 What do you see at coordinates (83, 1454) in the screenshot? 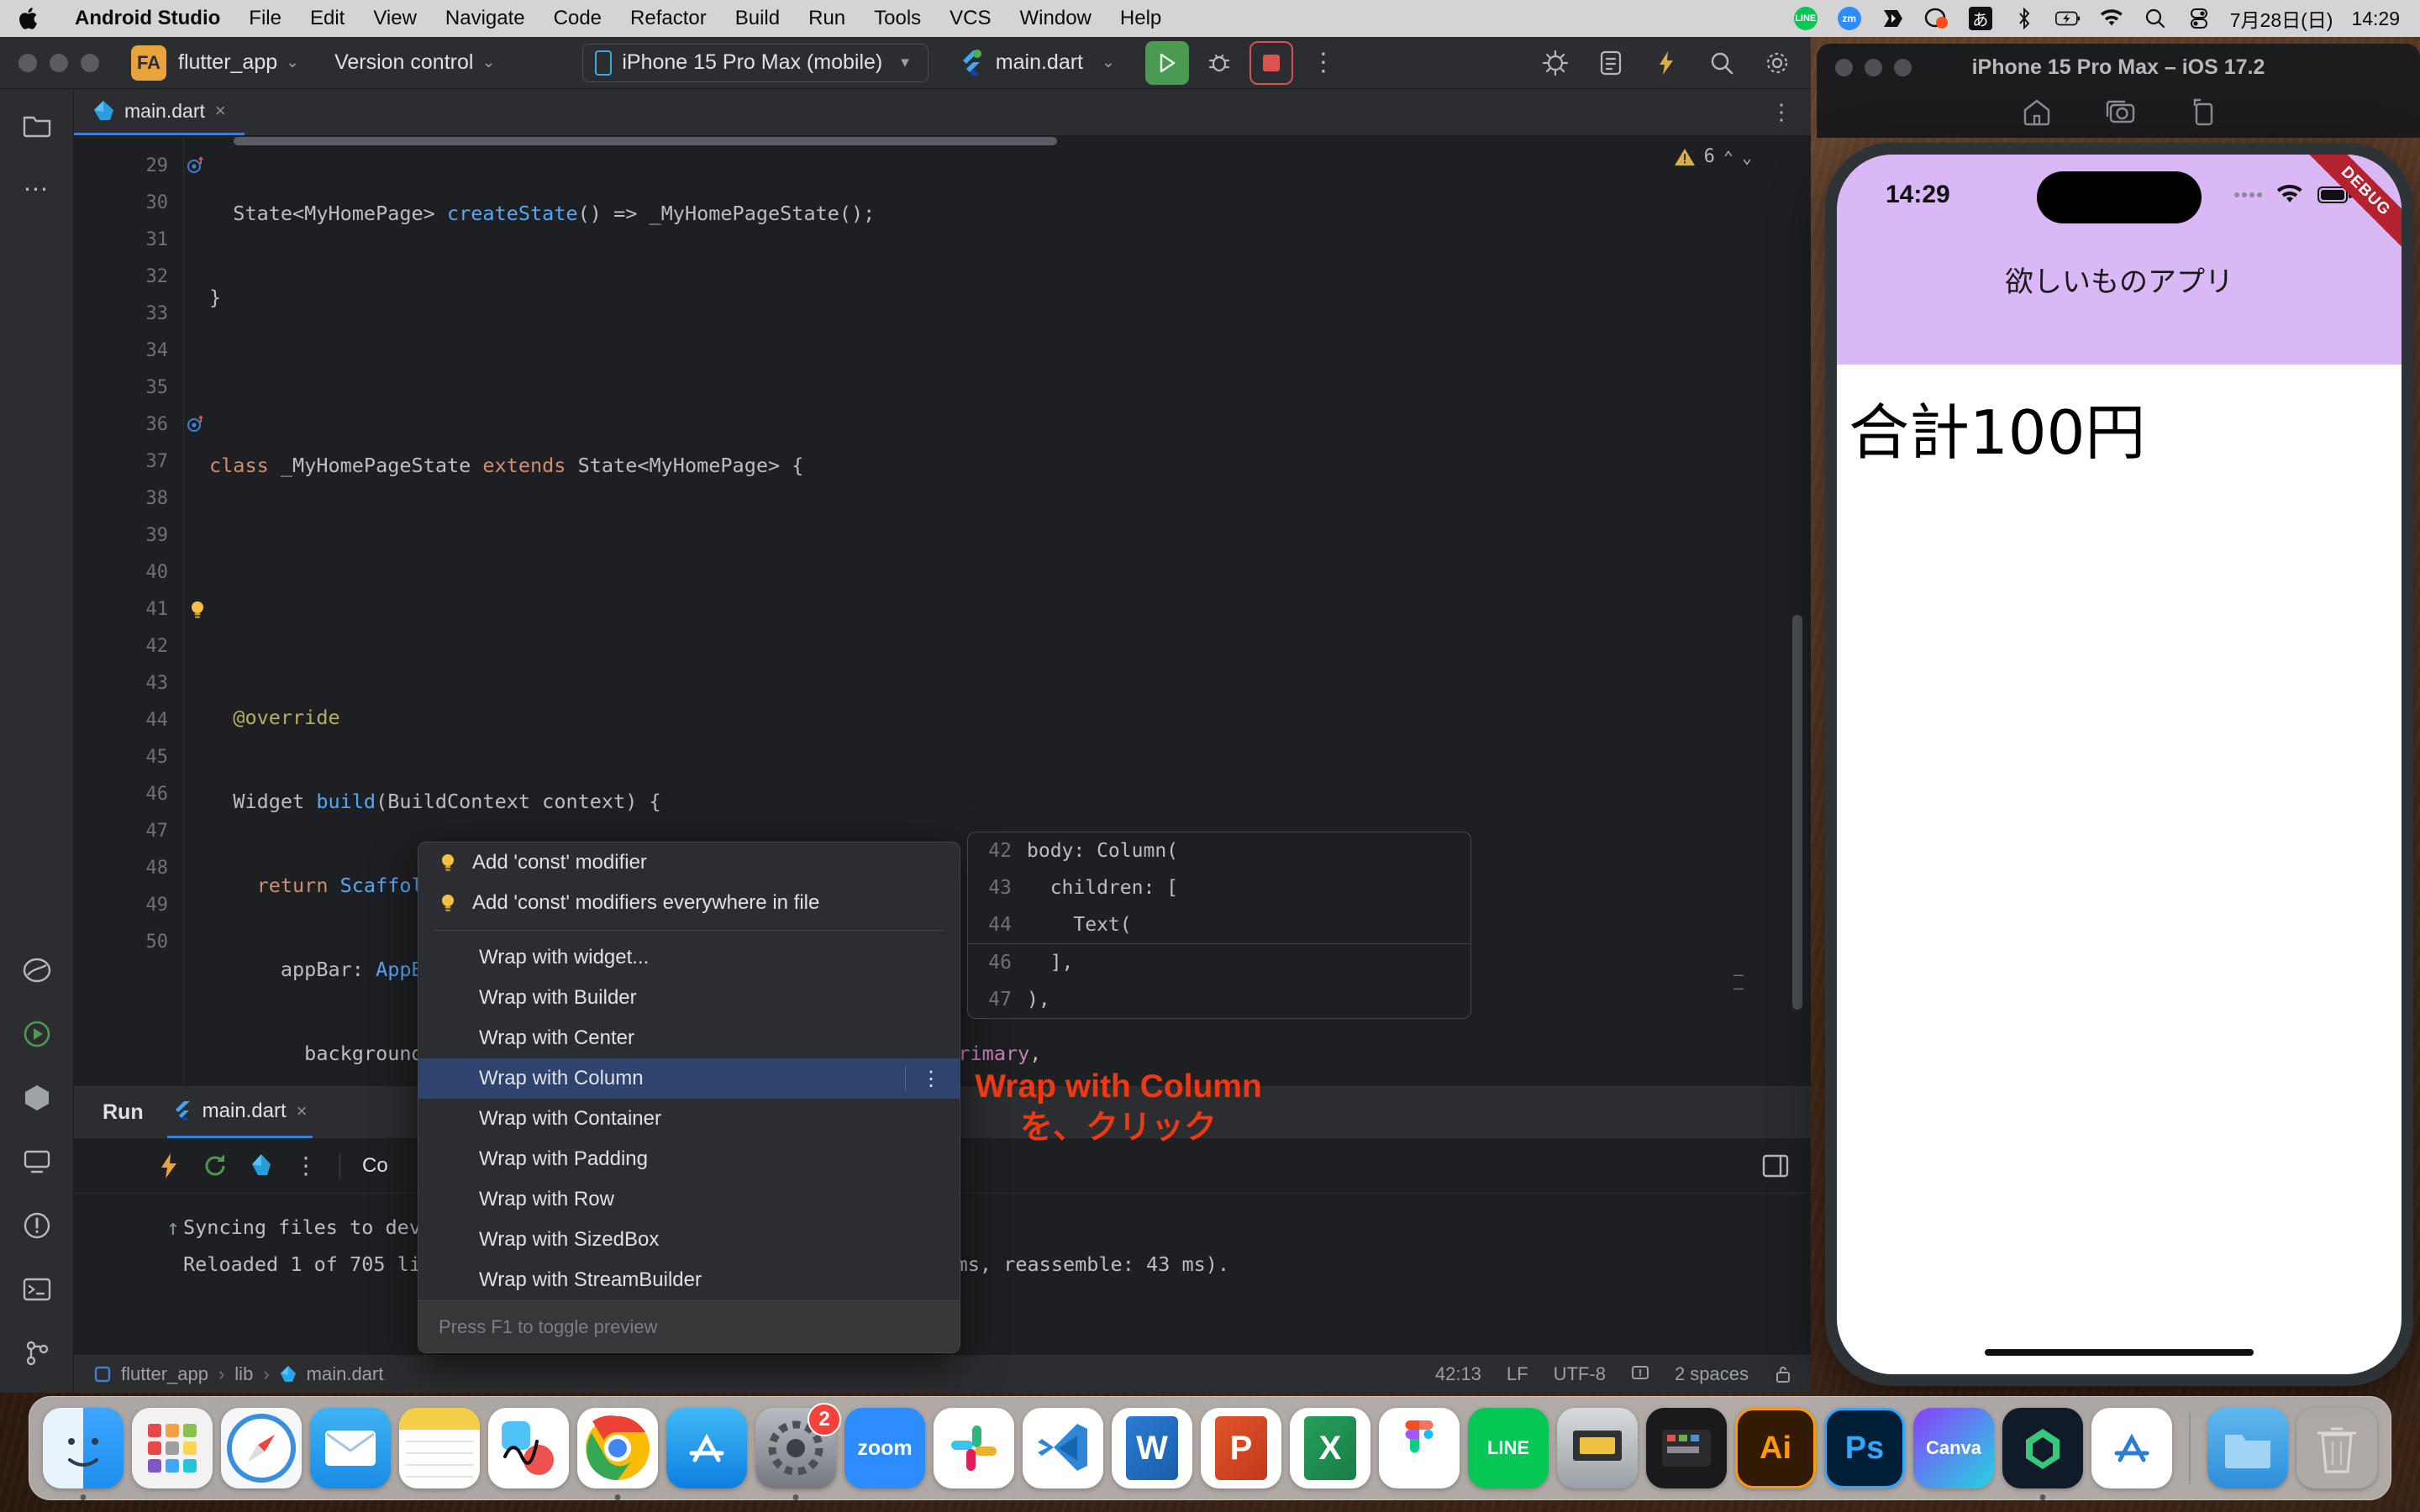
I see `dock-item-finder` at bounding box center [83, 1454].